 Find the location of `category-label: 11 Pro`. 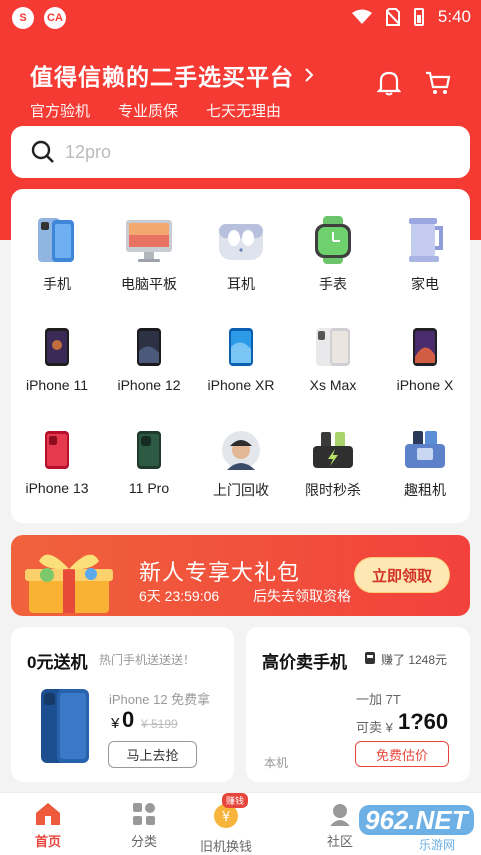

category-label: 11 Pro is located at coordinates (149, 488).